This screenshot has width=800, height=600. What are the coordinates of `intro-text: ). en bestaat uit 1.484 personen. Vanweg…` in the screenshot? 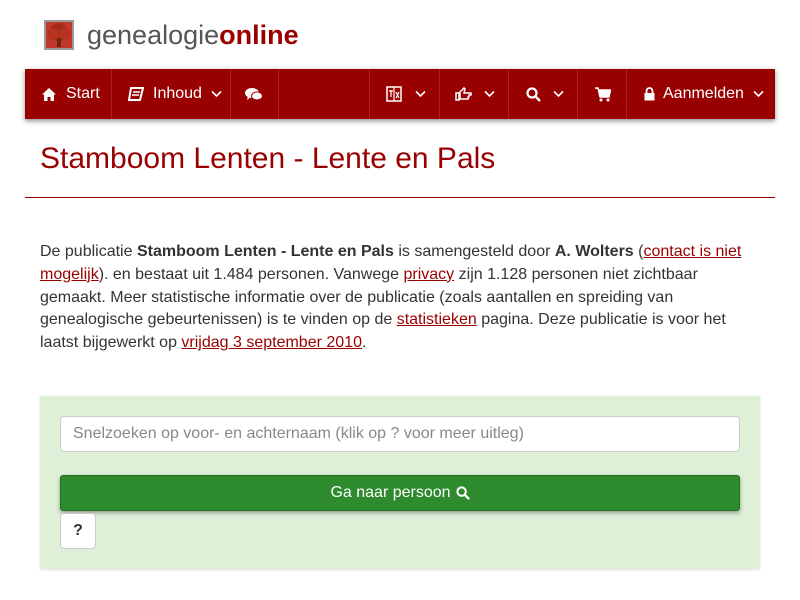 It's located at (251, 274).